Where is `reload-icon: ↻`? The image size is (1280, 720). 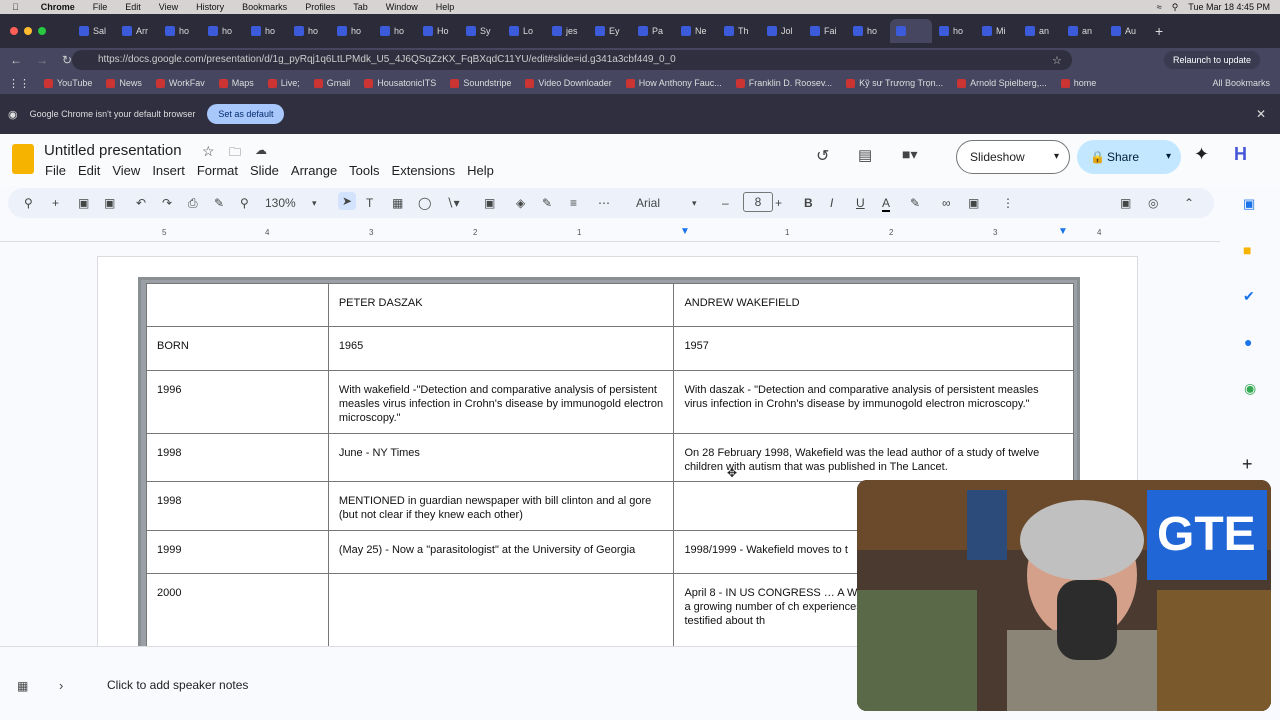 reload-icon: ↻ is located at coordinates (67, 60).